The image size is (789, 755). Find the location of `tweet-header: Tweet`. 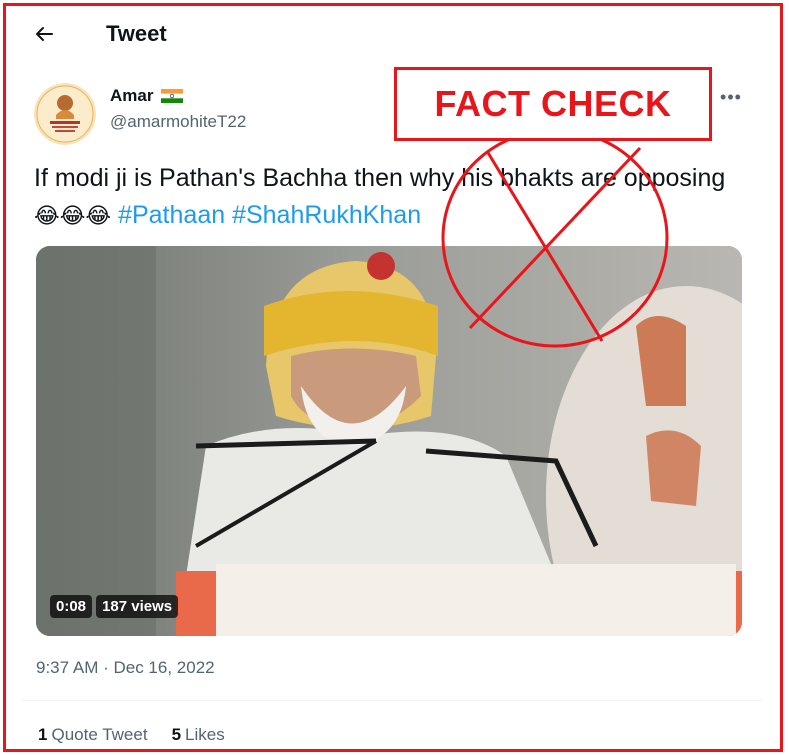

tweet-header: Tweet is located at coordinates (392, 34).